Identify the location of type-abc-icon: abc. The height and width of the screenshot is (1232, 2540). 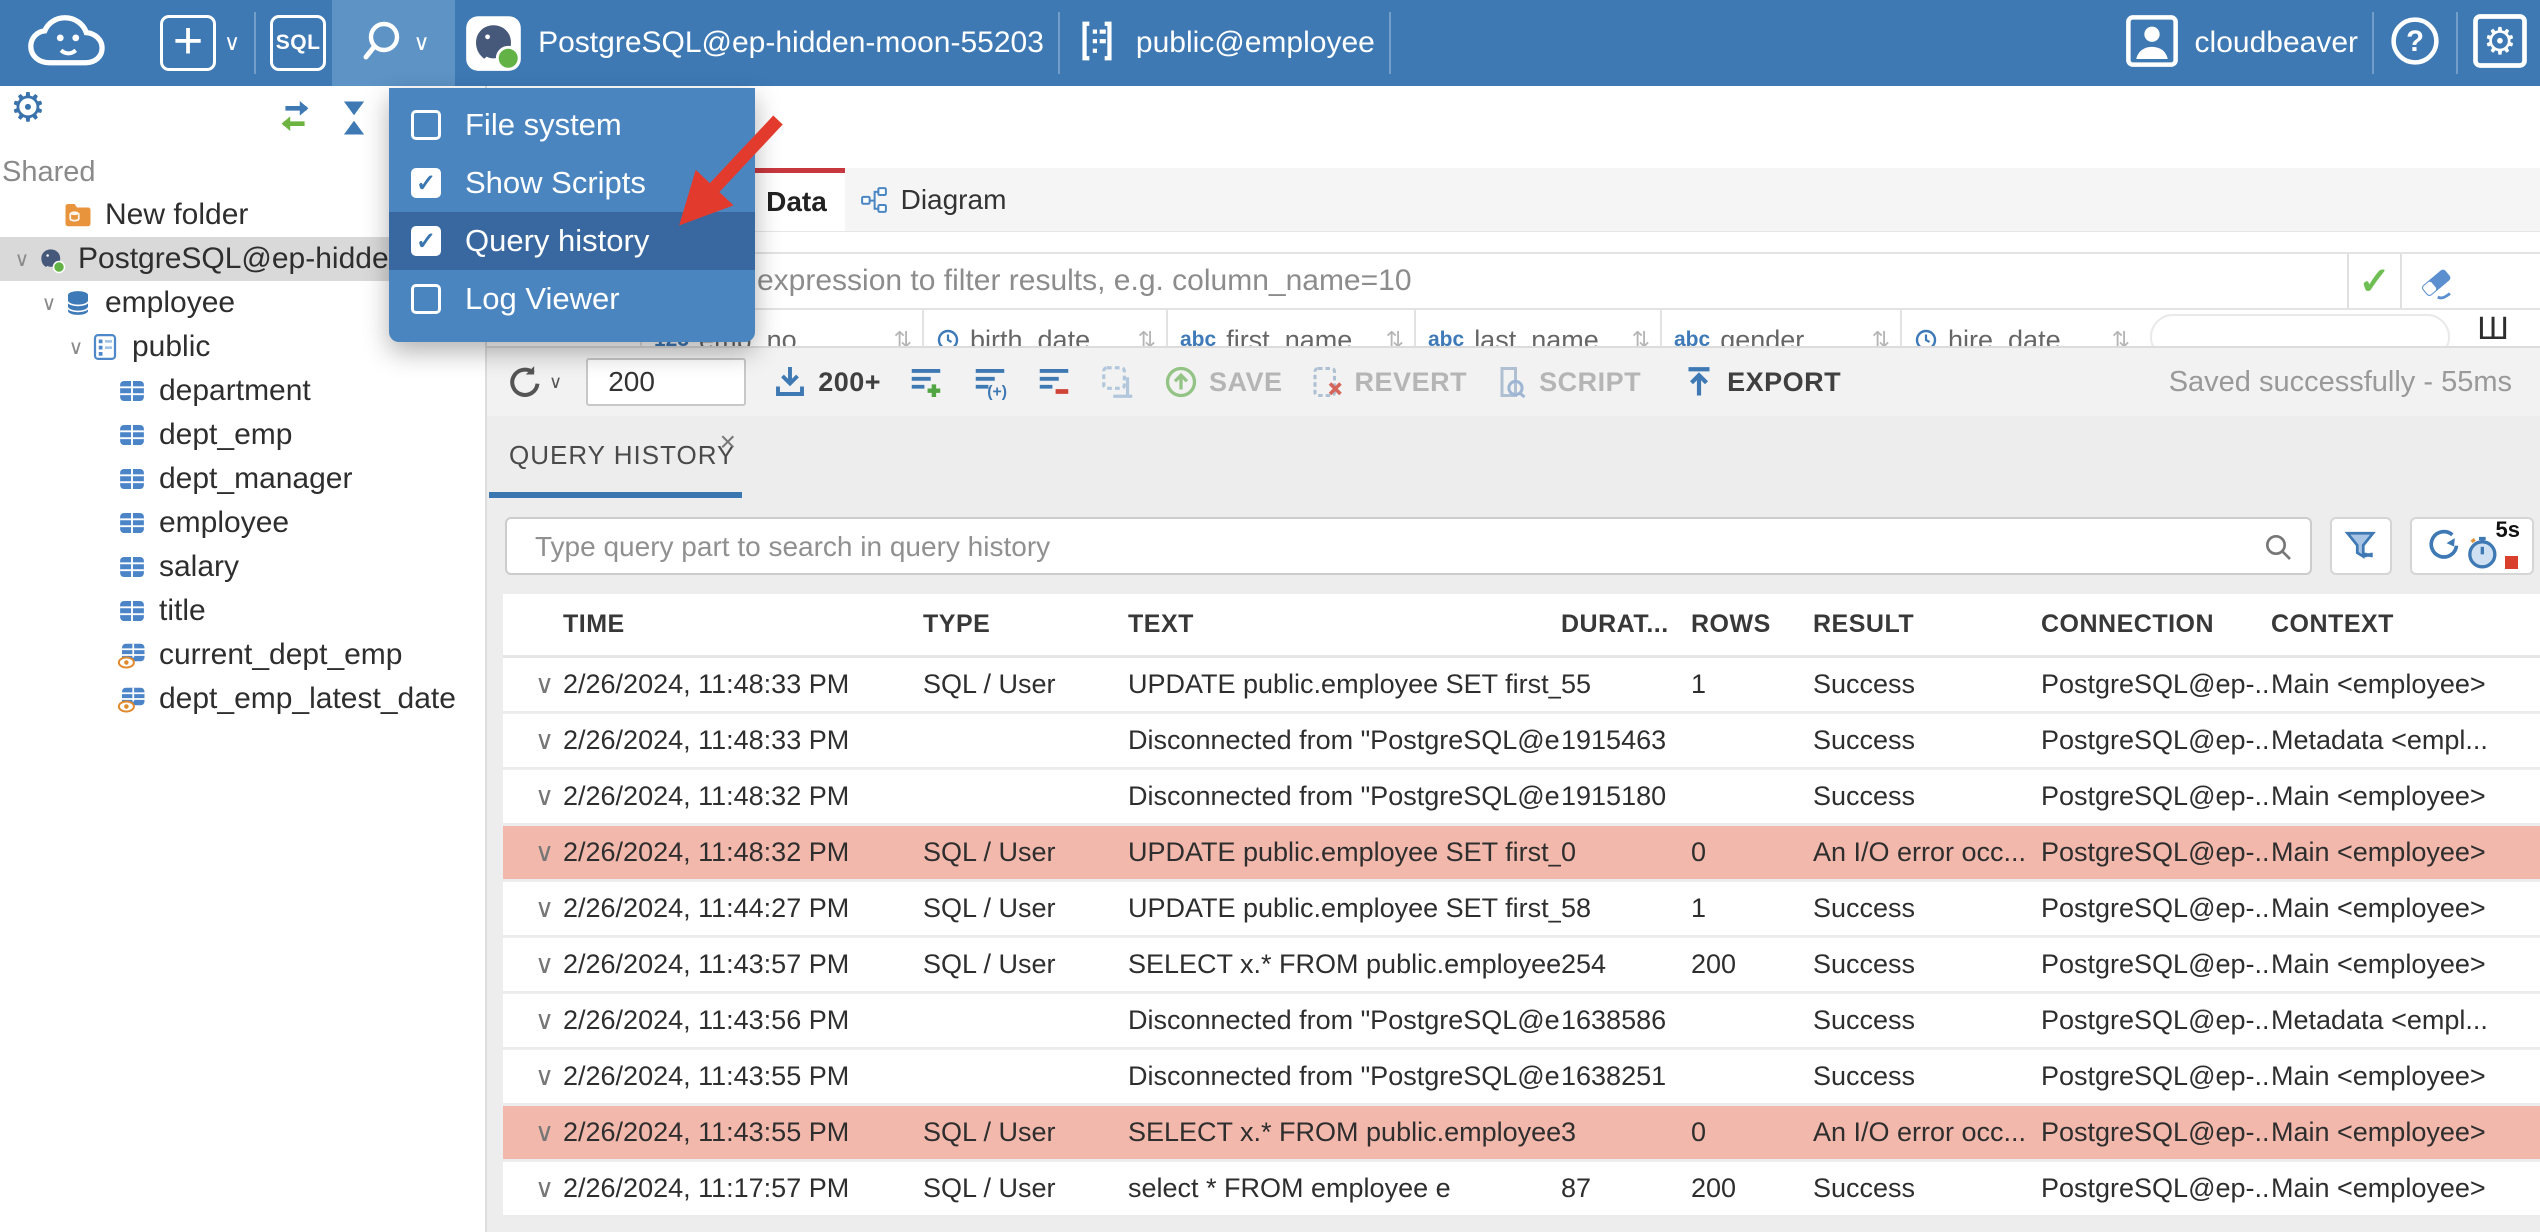
(1198, 337).